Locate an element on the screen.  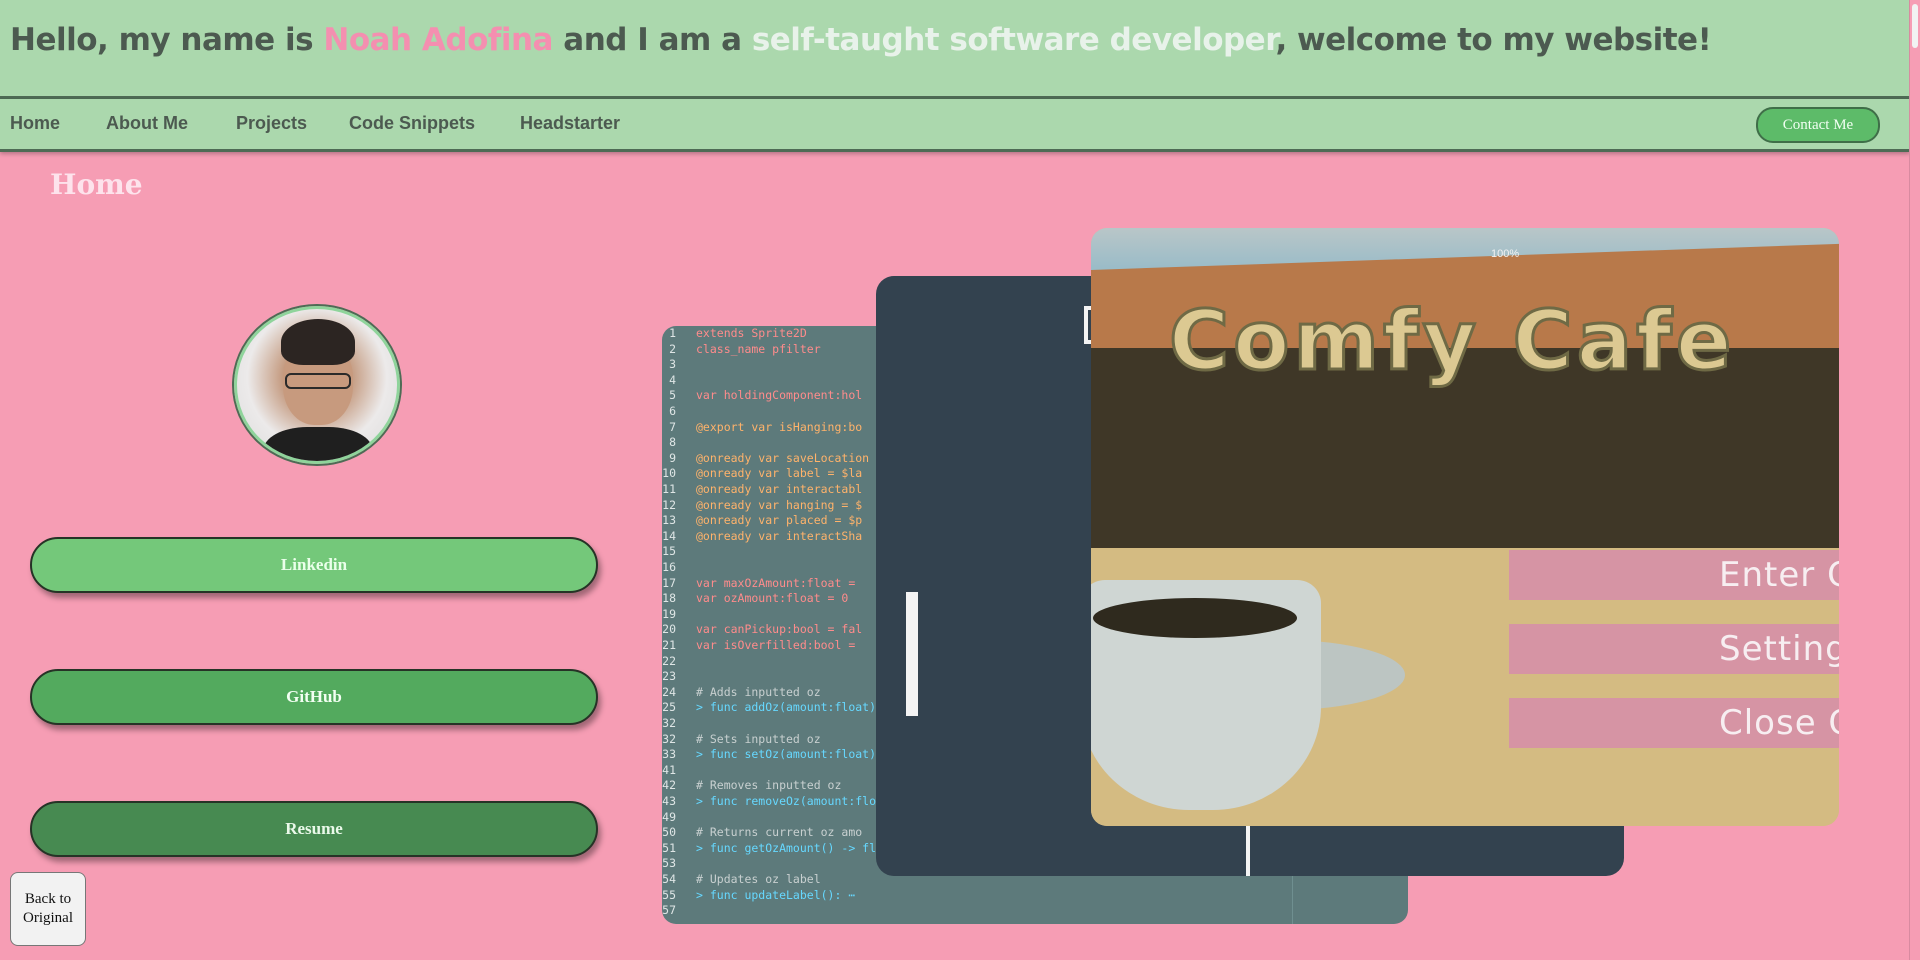
code-text: # Removes inputted oz is located at coordinates (769, 785).